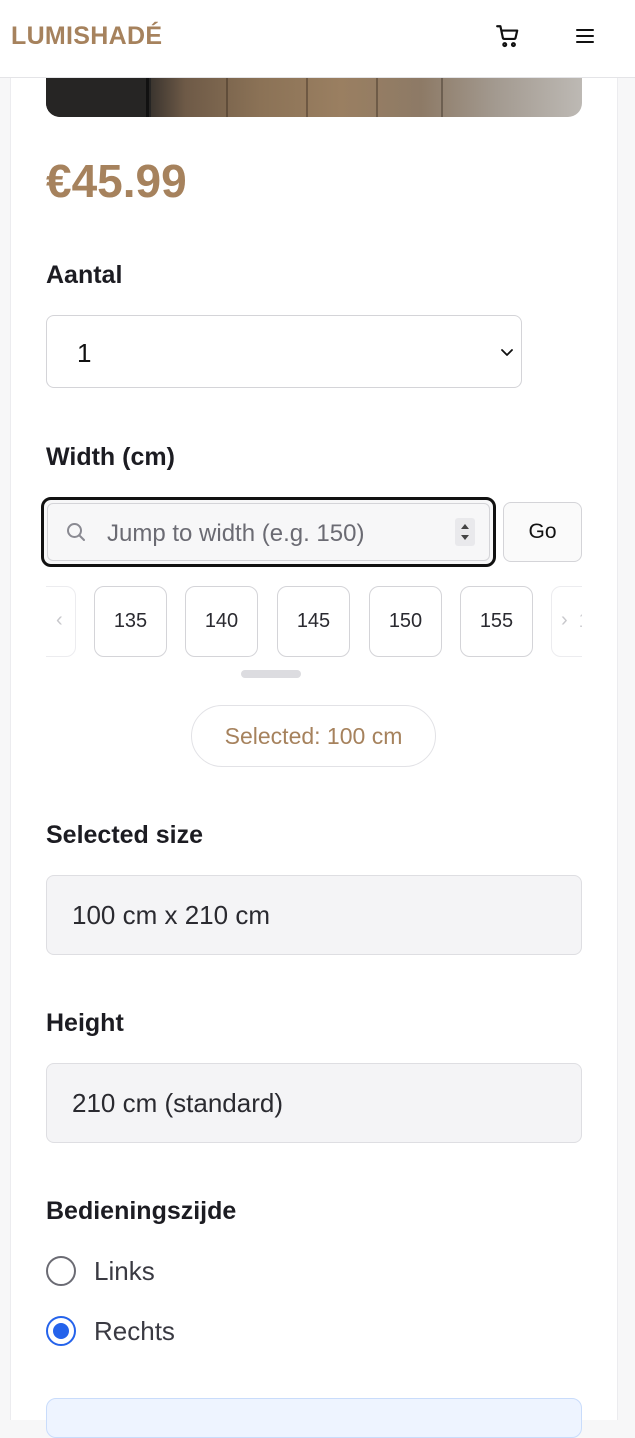 The width and height of the screenshot is (635, 1438). I want to click on selected-size-value: 100 cm x 210 cm, so click(171, 915).